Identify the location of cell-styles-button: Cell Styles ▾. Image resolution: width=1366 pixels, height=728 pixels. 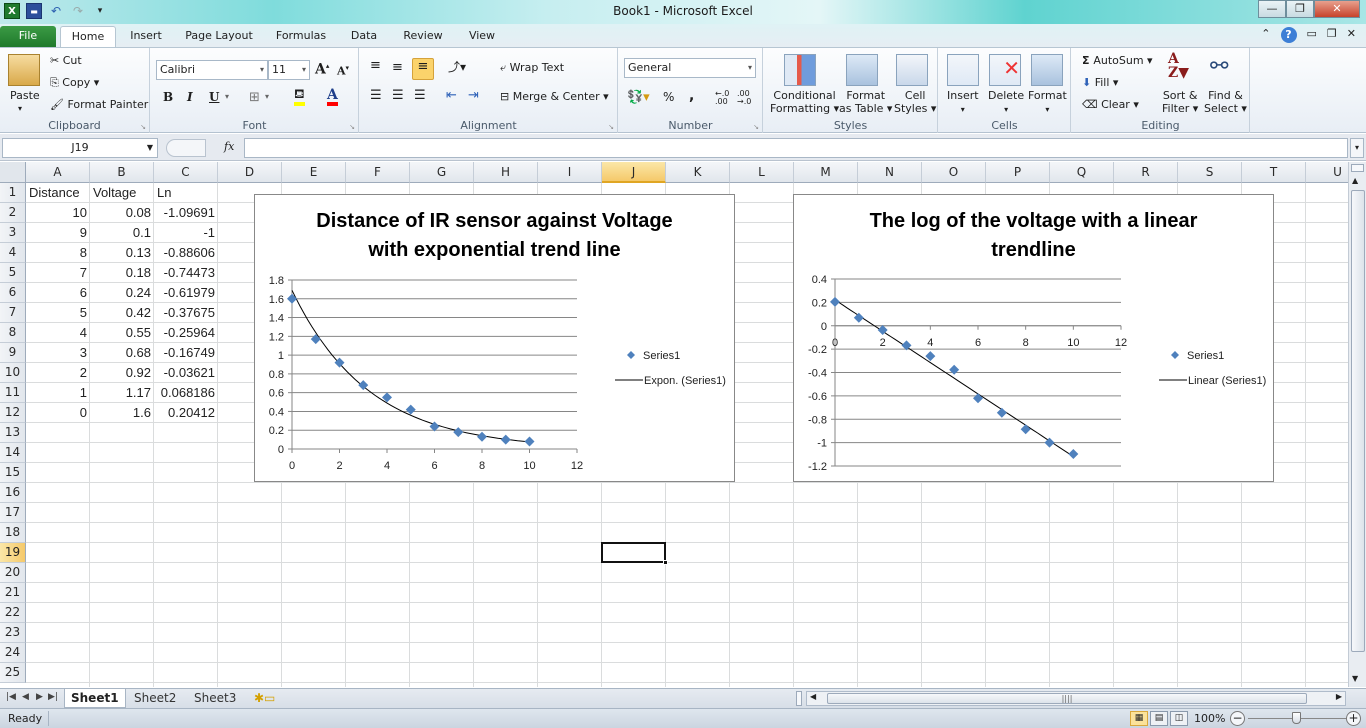
(915, 102).